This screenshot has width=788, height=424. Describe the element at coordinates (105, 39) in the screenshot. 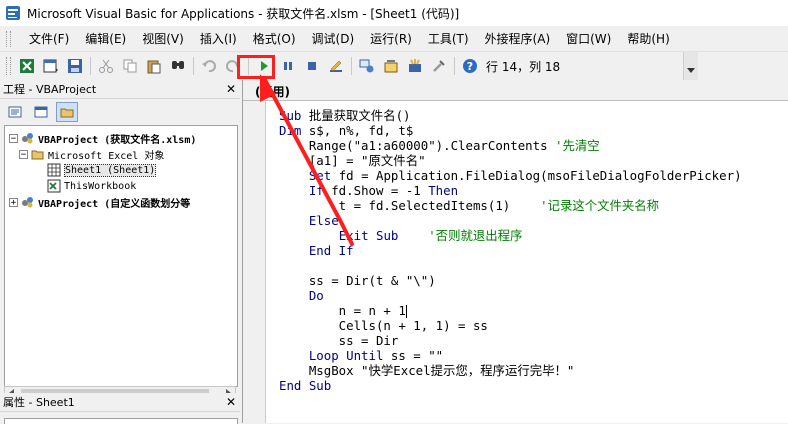

I see `menu-edit: 编辑(E)` at that location.